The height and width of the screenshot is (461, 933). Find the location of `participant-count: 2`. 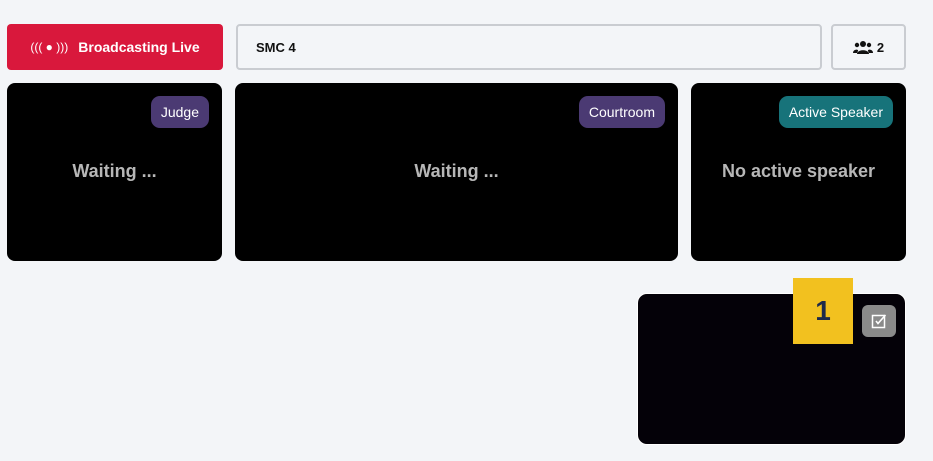

participant-count: 2 is located at coordinates (880, 47).